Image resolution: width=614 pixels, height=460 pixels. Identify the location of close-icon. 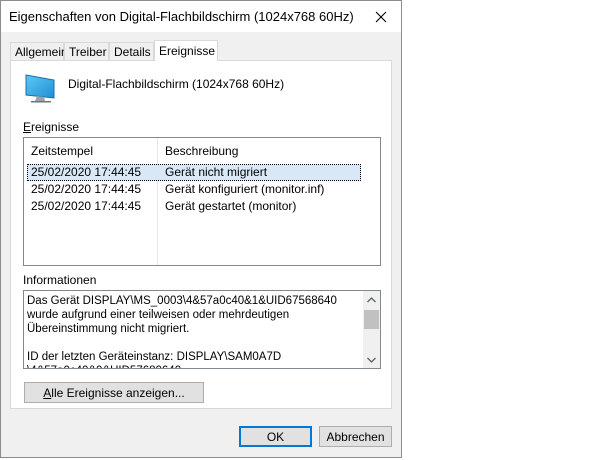
(381, 16).